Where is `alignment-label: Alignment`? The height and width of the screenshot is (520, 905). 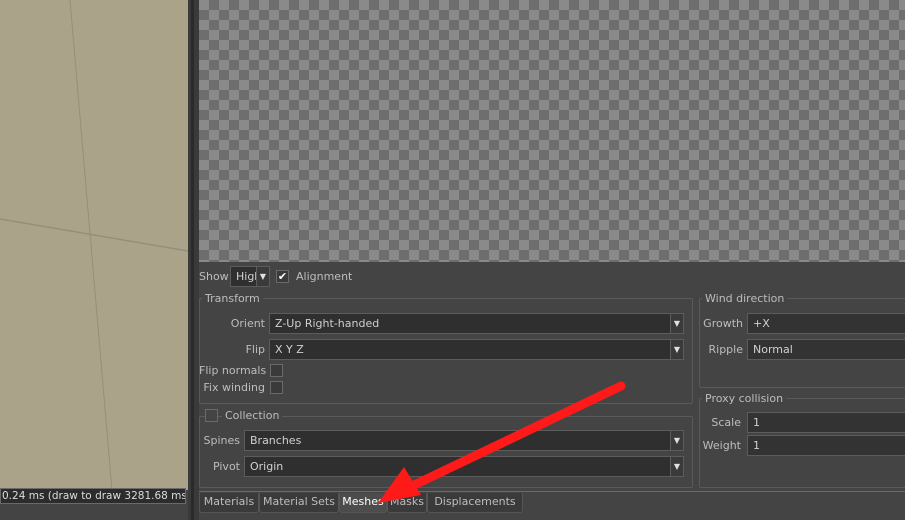 alignment-label: Alignment is located at coordinates (324, 276).